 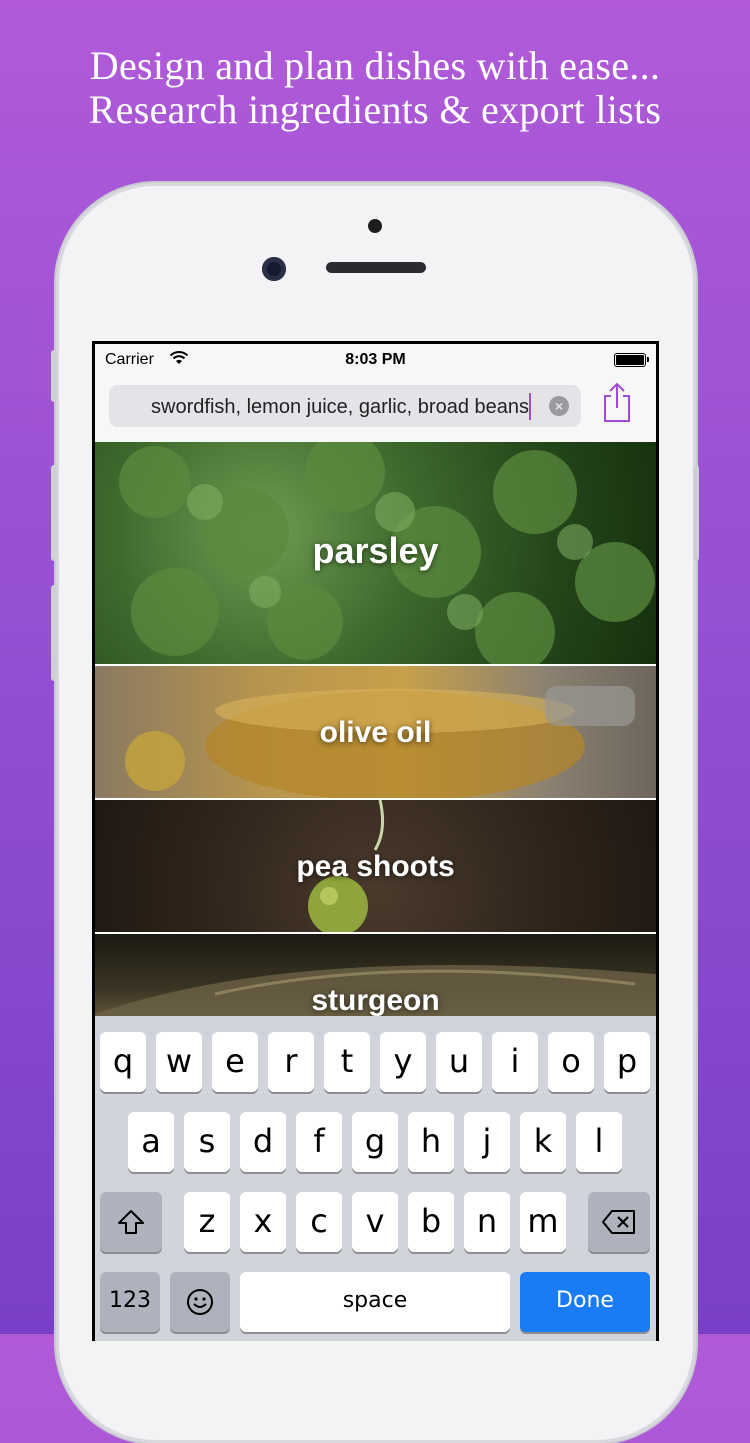 What do you see at coordinates (375, 1222) in the screenshot?
I see `key-v: v` at bounding box center [375, 1222].